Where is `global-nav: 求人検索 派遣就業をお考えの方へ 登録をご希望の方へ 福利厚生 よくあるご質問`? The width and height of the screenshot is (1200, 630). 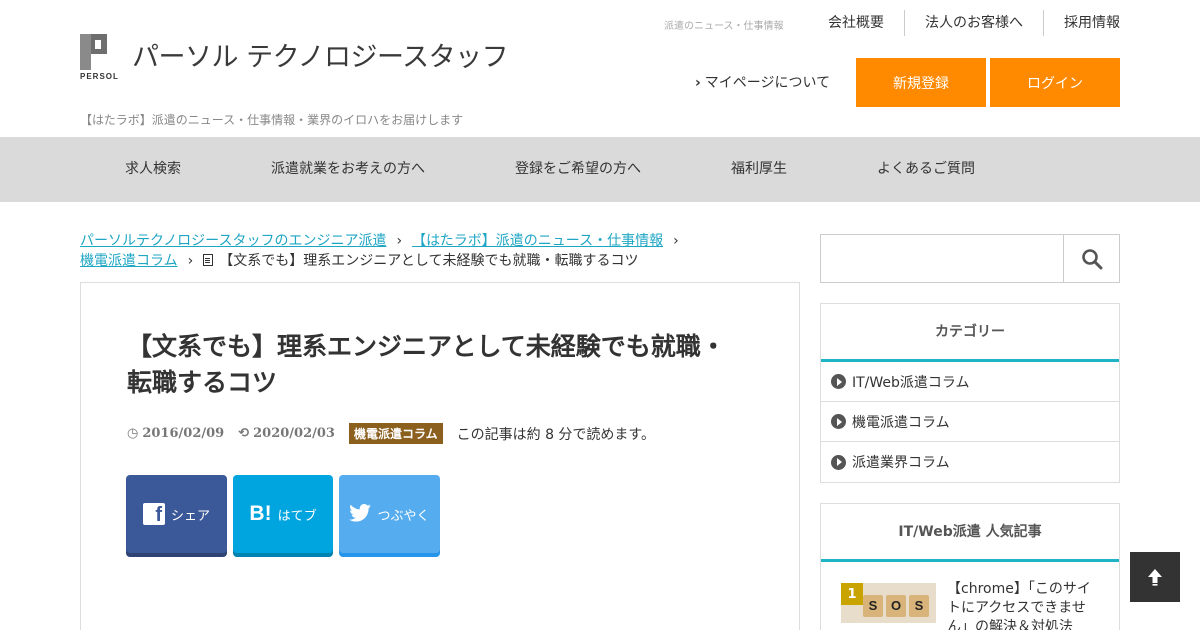
global-nav: 求人検索 派遣就業をお考えの方へ 登録をご希望の方へ 福利厚生 よくあるご質問 is located at coordinates (600, 169).